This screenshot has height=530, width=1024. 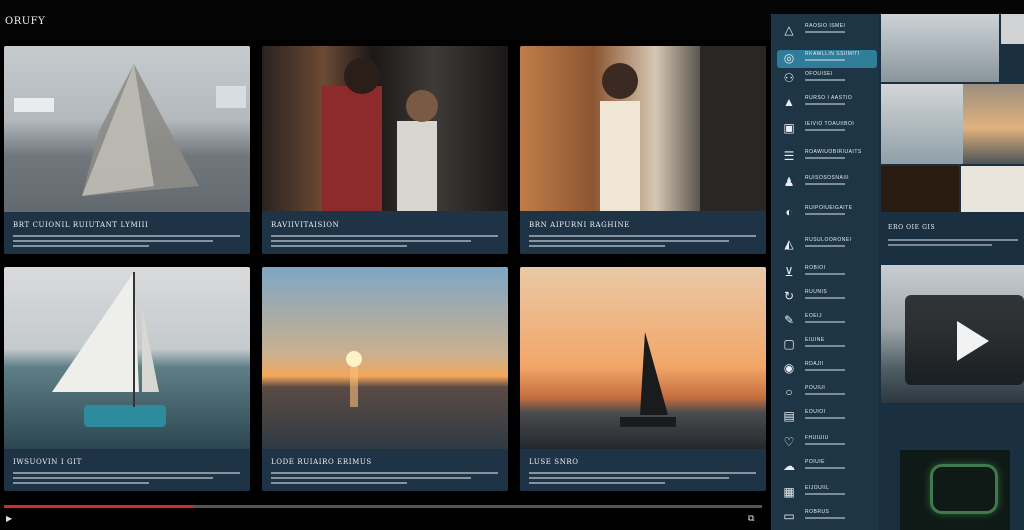 I want to click on video-card-6: LUSE SNRO, so click(x=643, y=379).